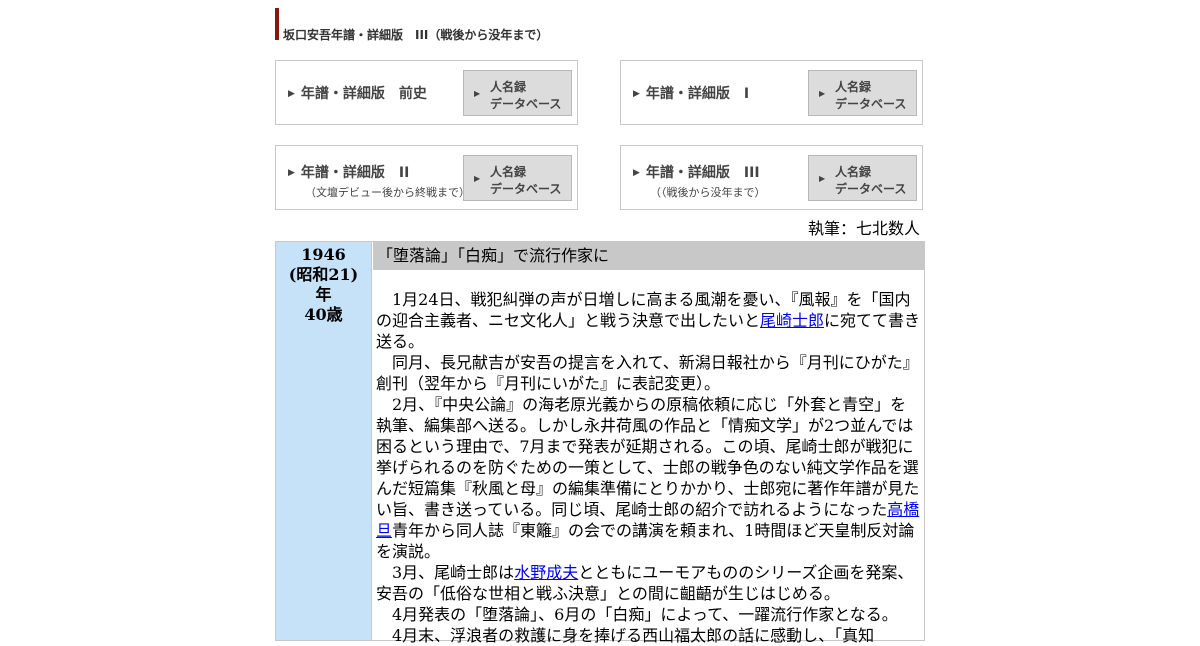 The width and height of the screenshot is (1200, 646). I want to click on year-suffix: 年, so click(323, 294).